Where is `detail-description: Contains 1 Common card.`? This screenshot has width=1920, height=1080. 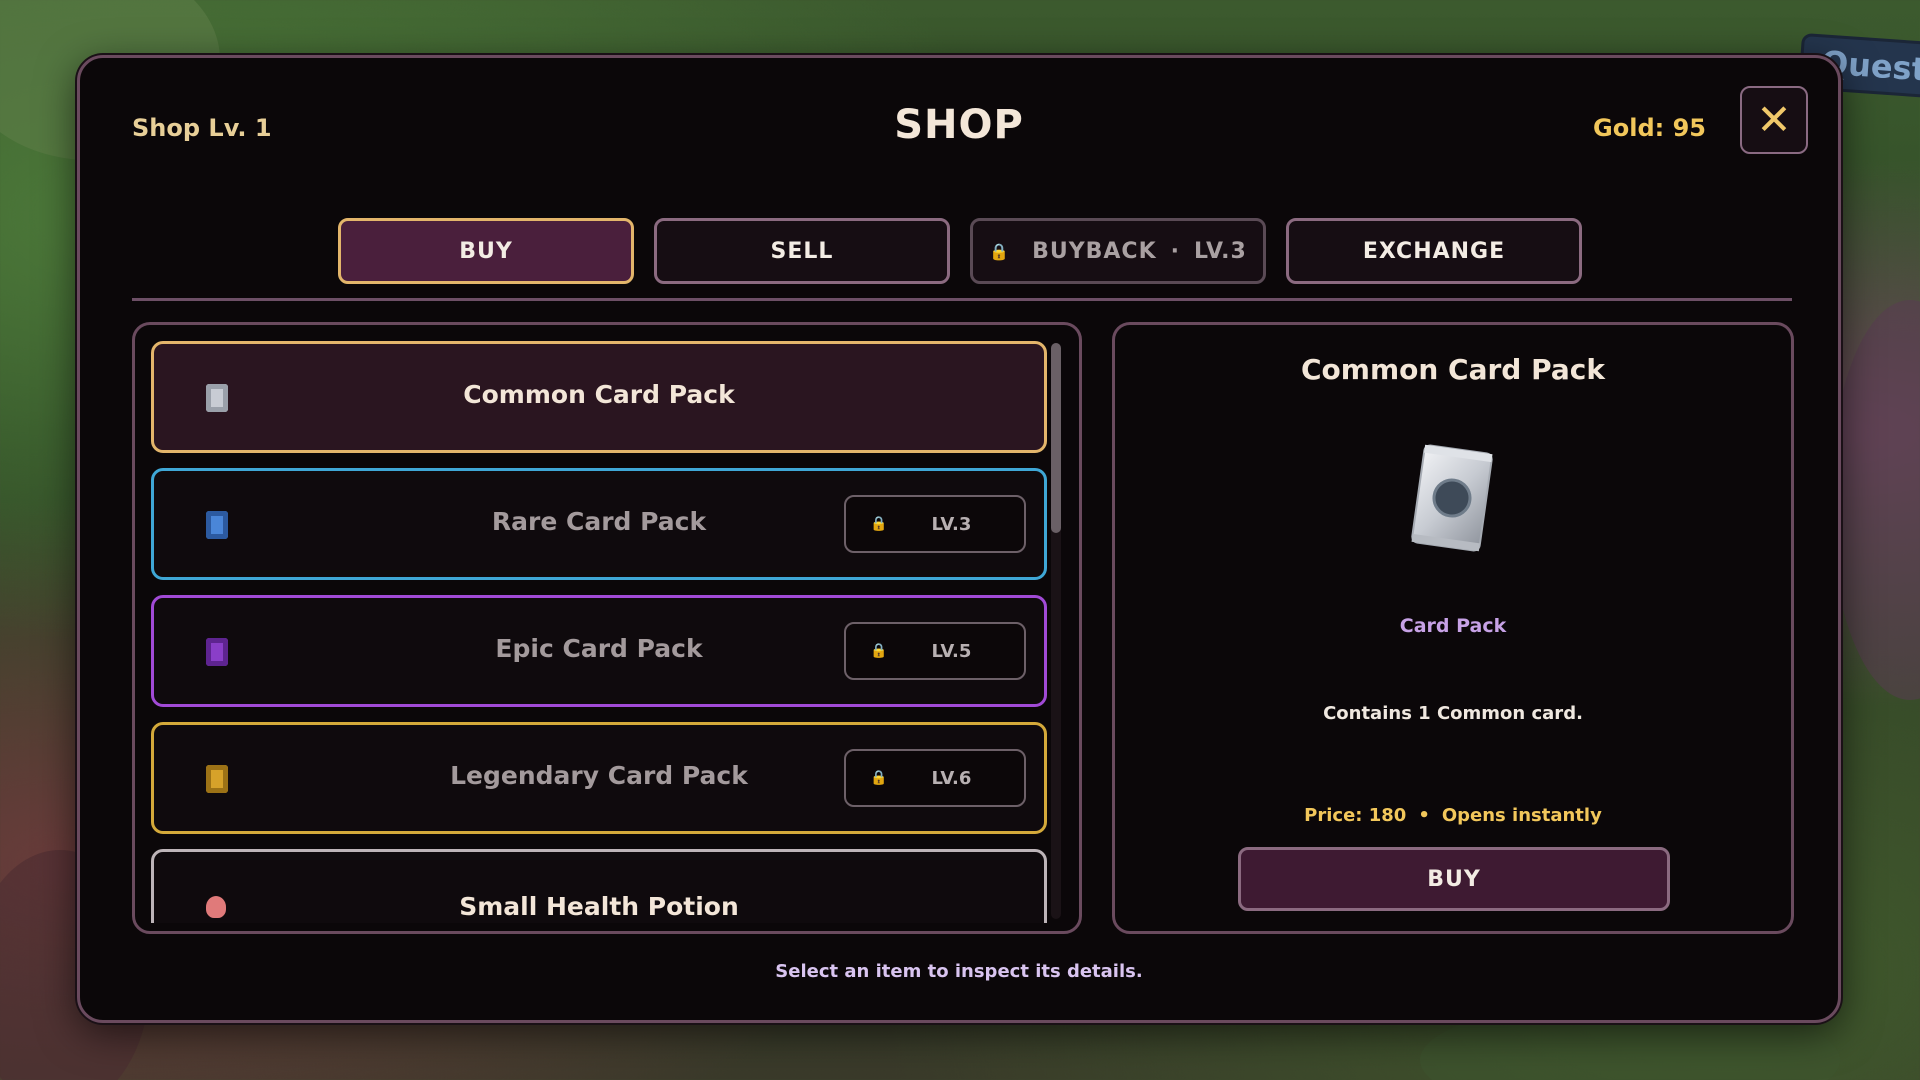 detail-description: Contains 1 Common card. is located at coordinates (1453, 713).